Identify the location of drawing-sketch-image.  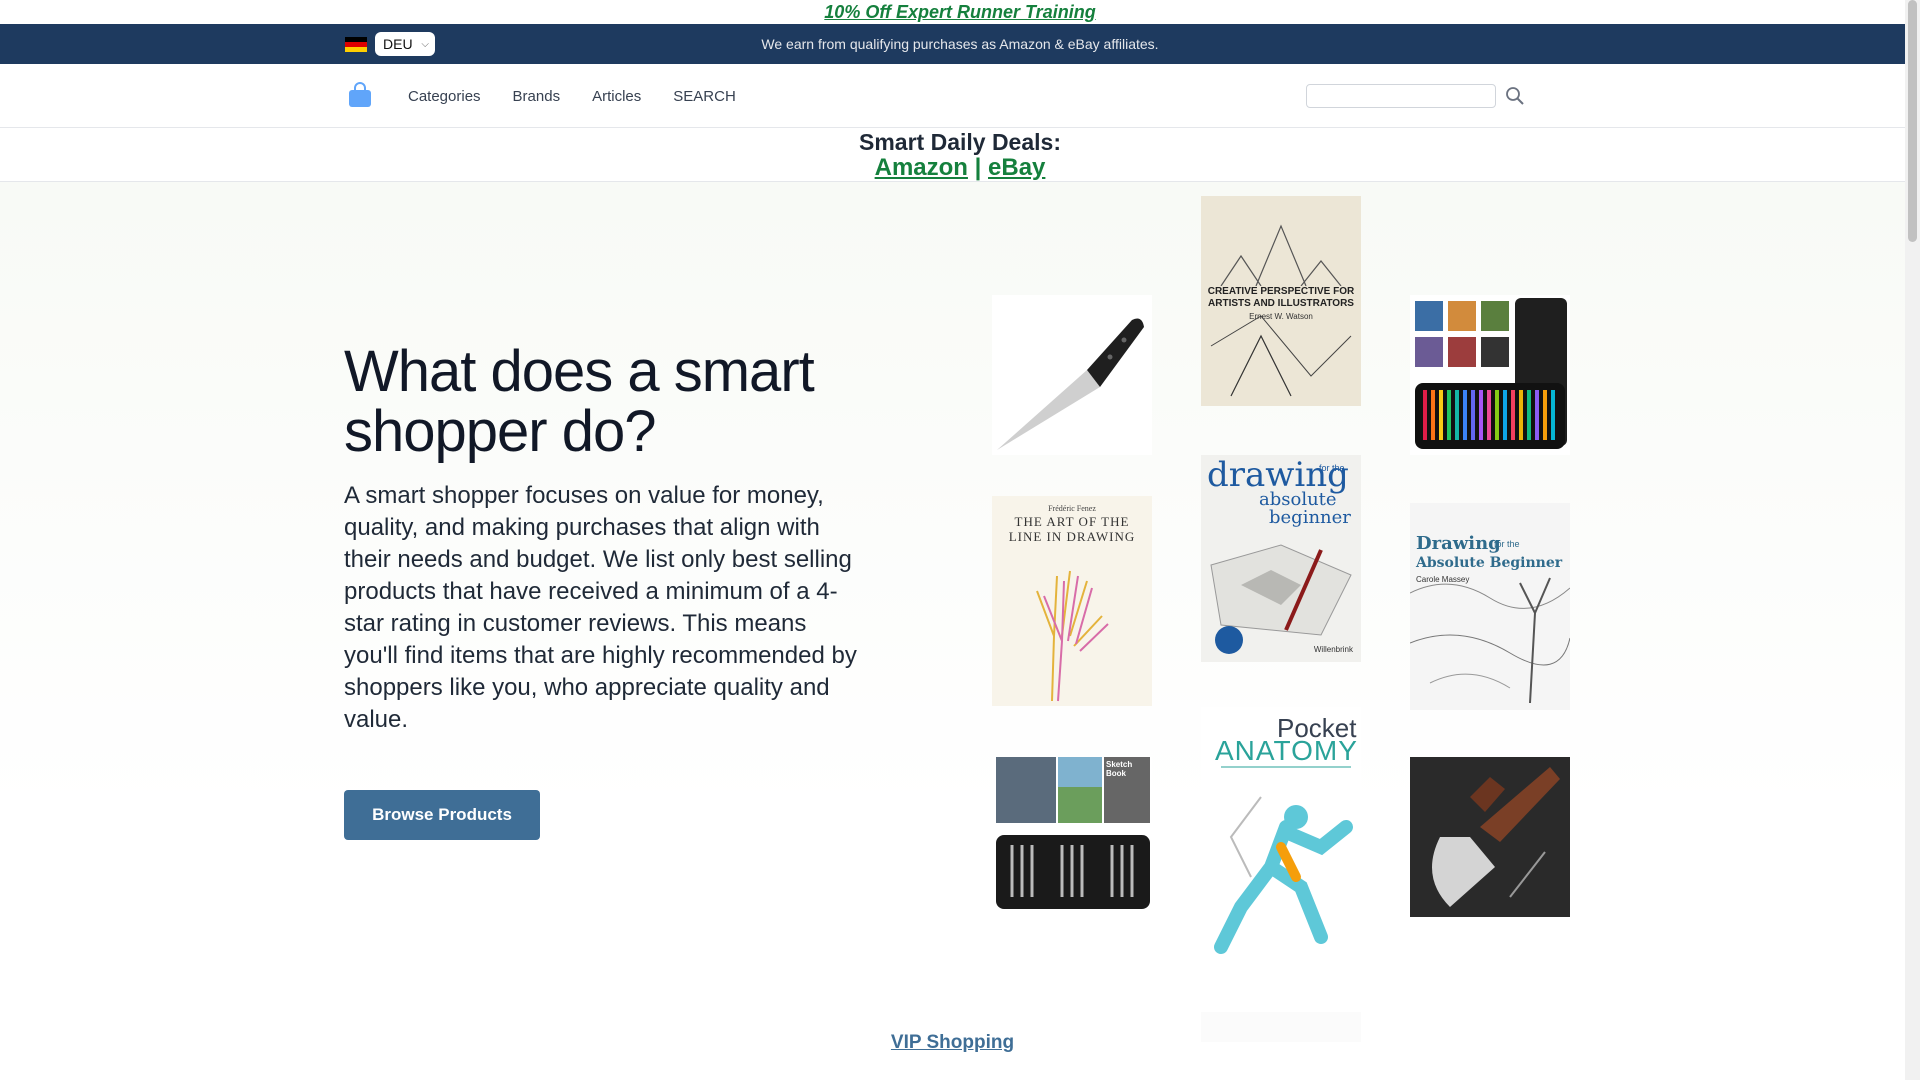
(1281, 599).